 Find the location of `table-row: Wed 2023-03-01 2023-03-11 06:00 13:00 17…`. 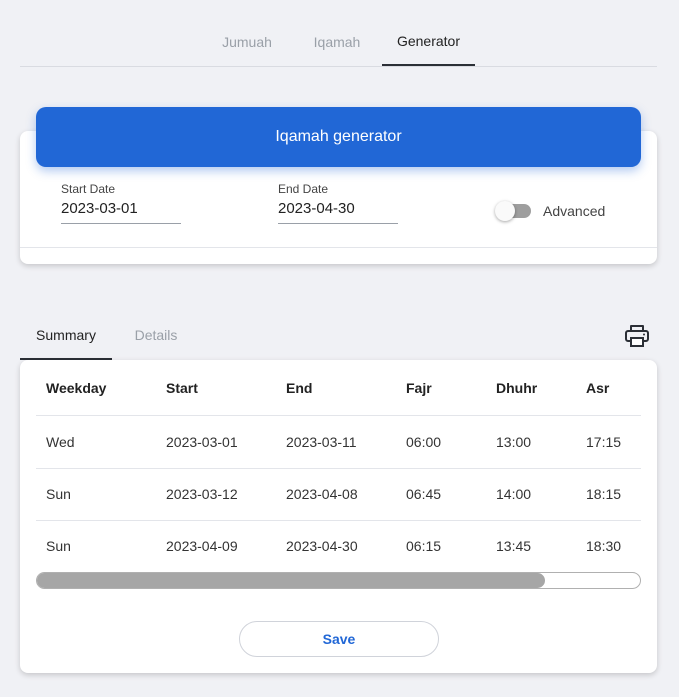

table-row: Wed 2023-03-01 2023-03-11 06:00 13:00 17… is located at coordinates (338, 442).